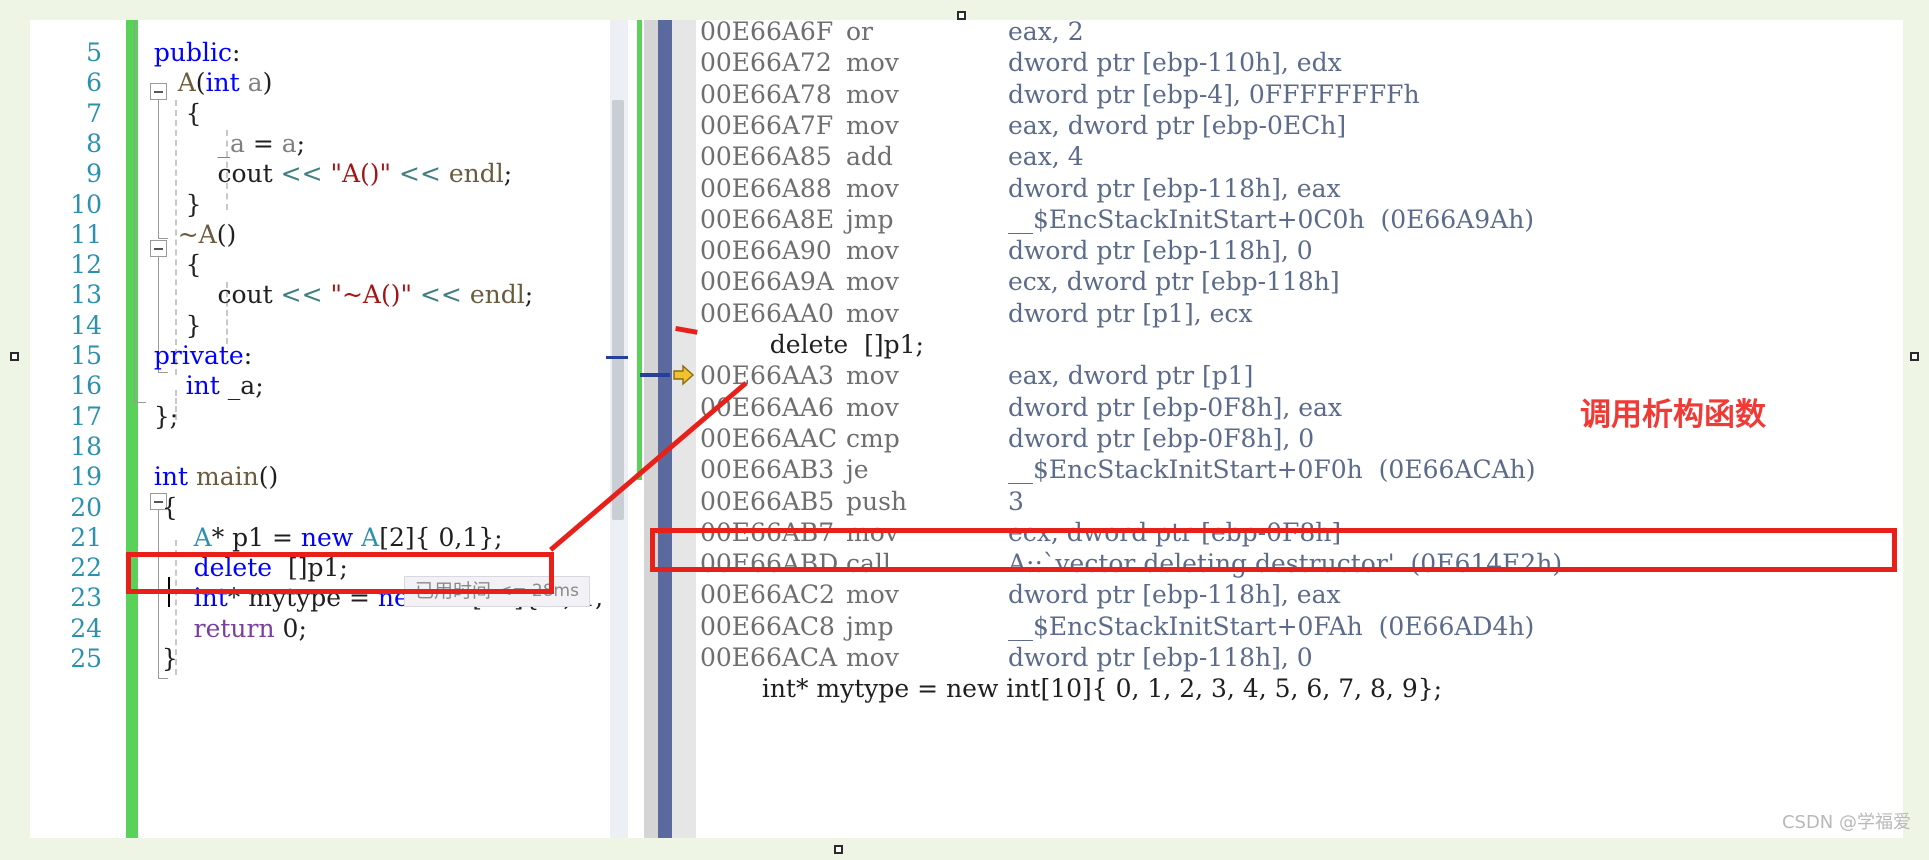 The height and width of the screenshot is (860, 1929). Describe the element at coordinates (873, 438) in the screenshot. I see `instruction-mnemonic: cmp` at that location.